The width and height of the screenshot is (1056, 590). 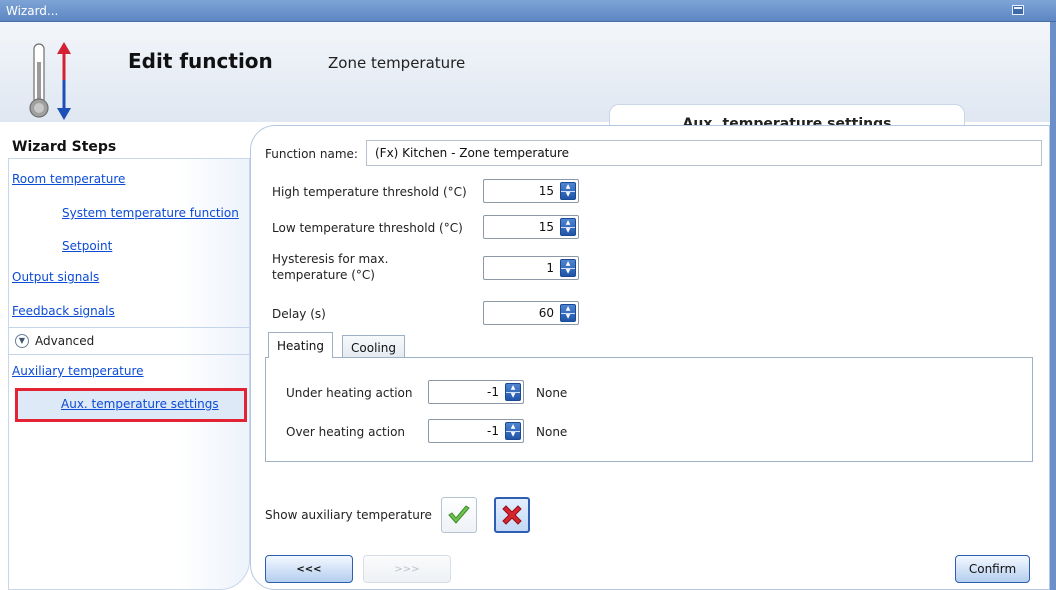 I want to click on tab-heating: Heating, so click(x=301, y=345).